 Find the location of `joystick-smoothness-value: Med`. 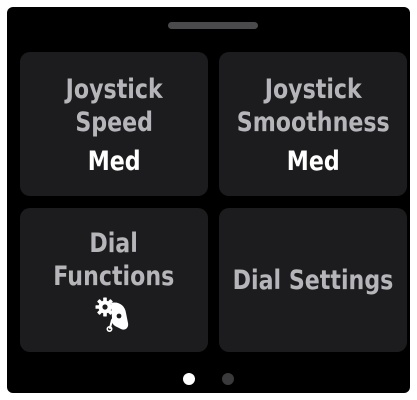

joystick-smoothness-value: Med is located at coordinates (313, 161).